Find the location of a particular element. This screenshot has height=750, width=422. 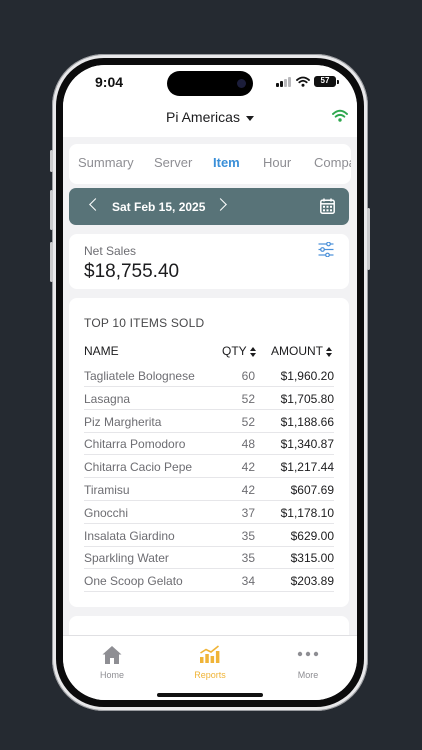

table-row: Chitarra Cacio Pepe 42 $1,217.44 is located at coordinates (209, 467).